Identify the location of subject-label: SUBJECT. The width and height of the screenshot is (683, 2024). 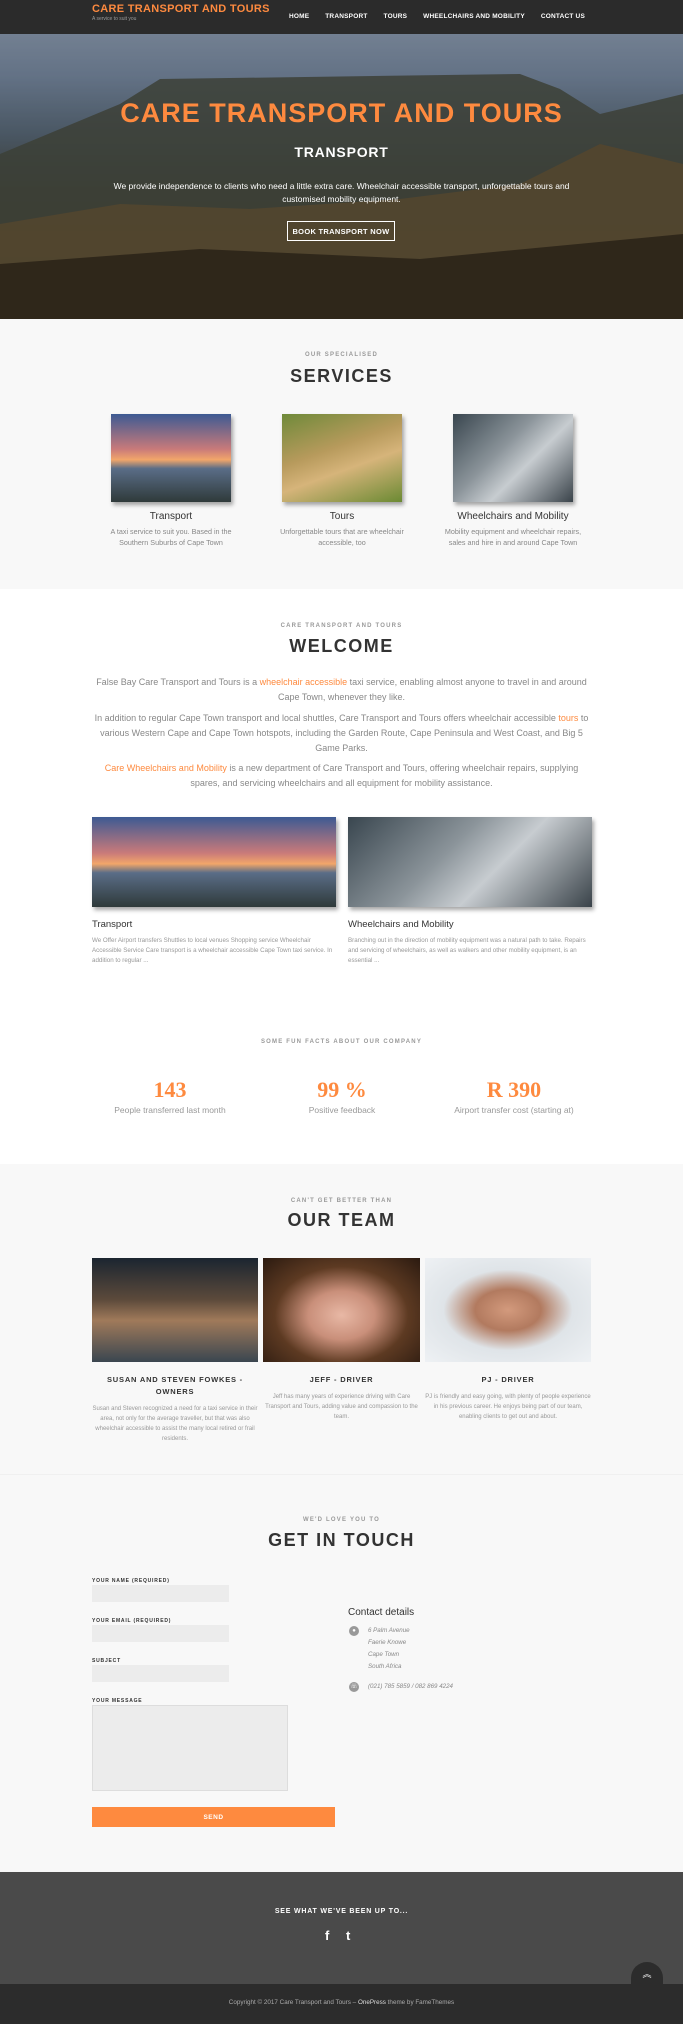
(106, 1661).